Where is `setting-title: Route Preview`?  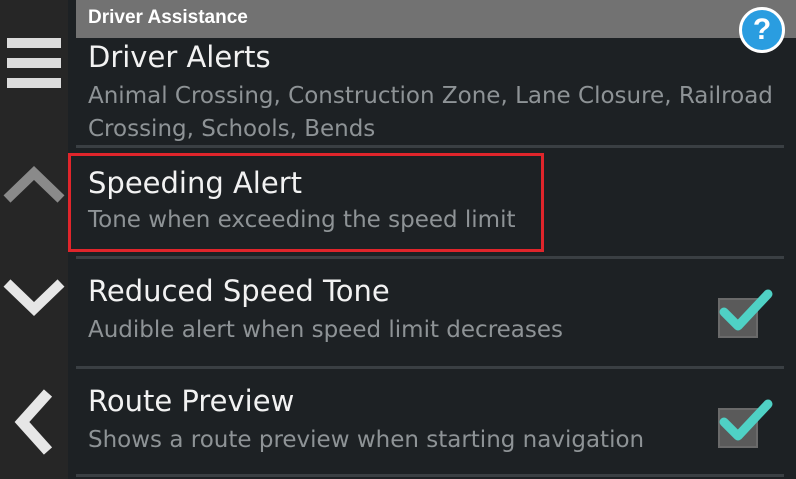 setting-title: Route Preview is located at coordinates (191, 401).